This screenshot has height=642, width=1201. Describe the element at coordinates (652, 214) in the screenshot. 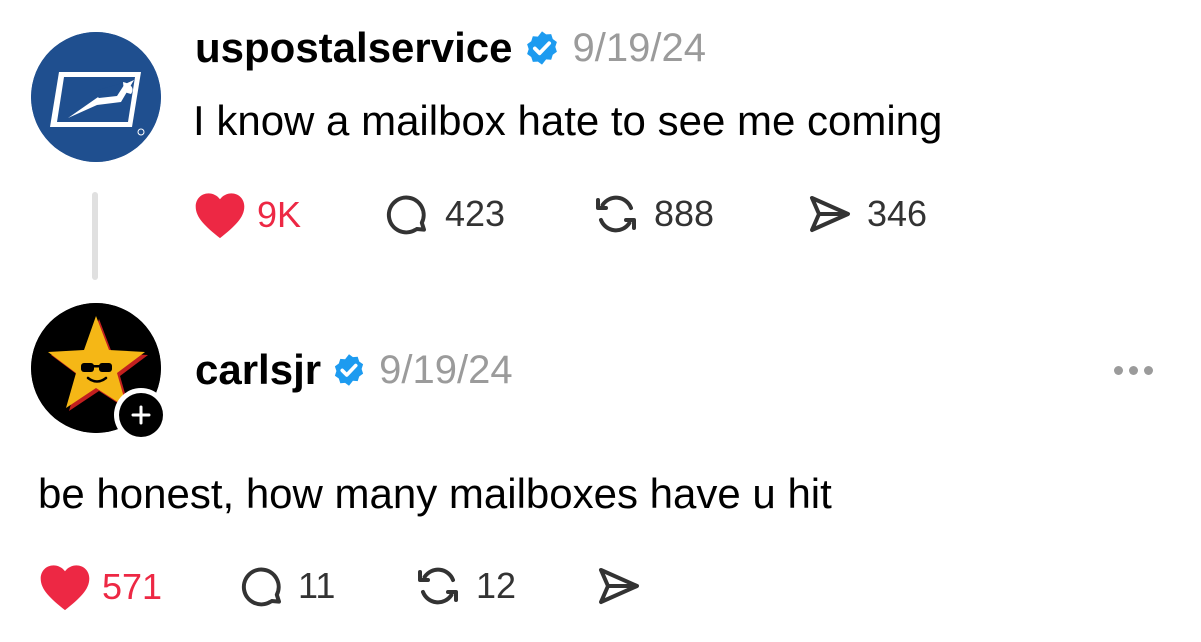

I see `repost-button: 888` at that location.